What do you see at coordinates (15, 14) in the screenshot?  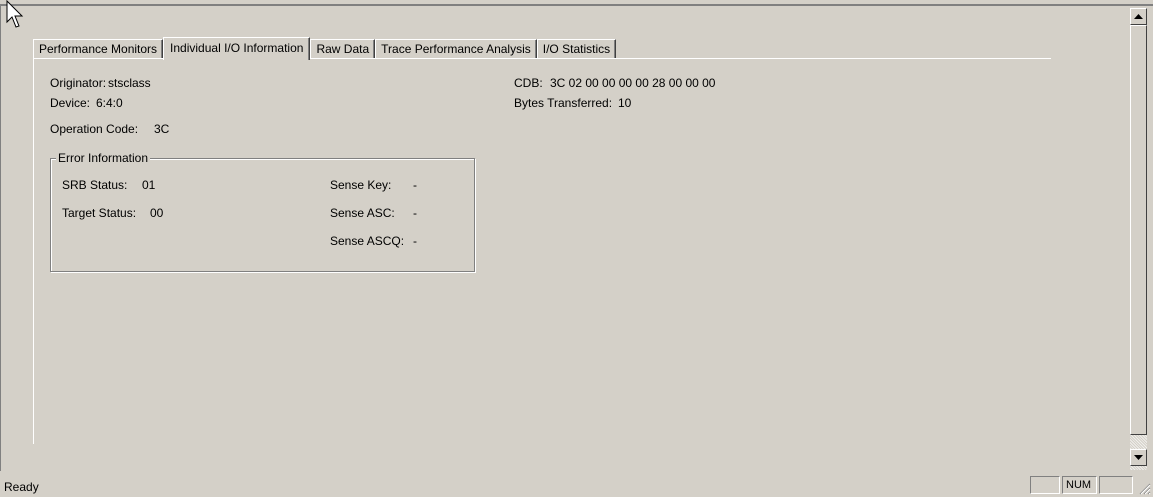 I see `mouse-cursor-icon` at bounding box center [15, 14].